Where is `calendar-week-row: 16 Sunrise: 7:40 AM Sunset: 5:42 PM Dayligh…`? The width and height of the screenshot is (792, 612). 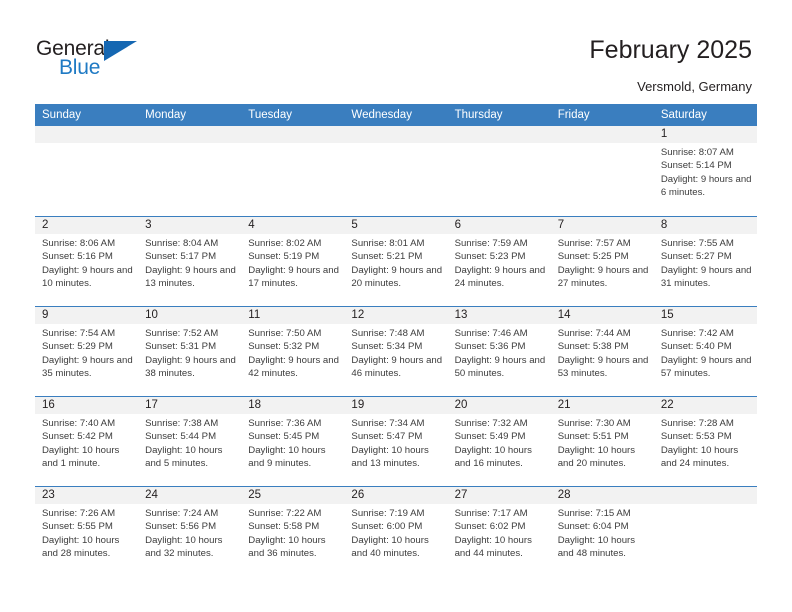
calendar-week-row: 16 Sunrise: 7:40 AM Sunset: 5:42 PM Dayligh… is located at coordinates (396, 441).